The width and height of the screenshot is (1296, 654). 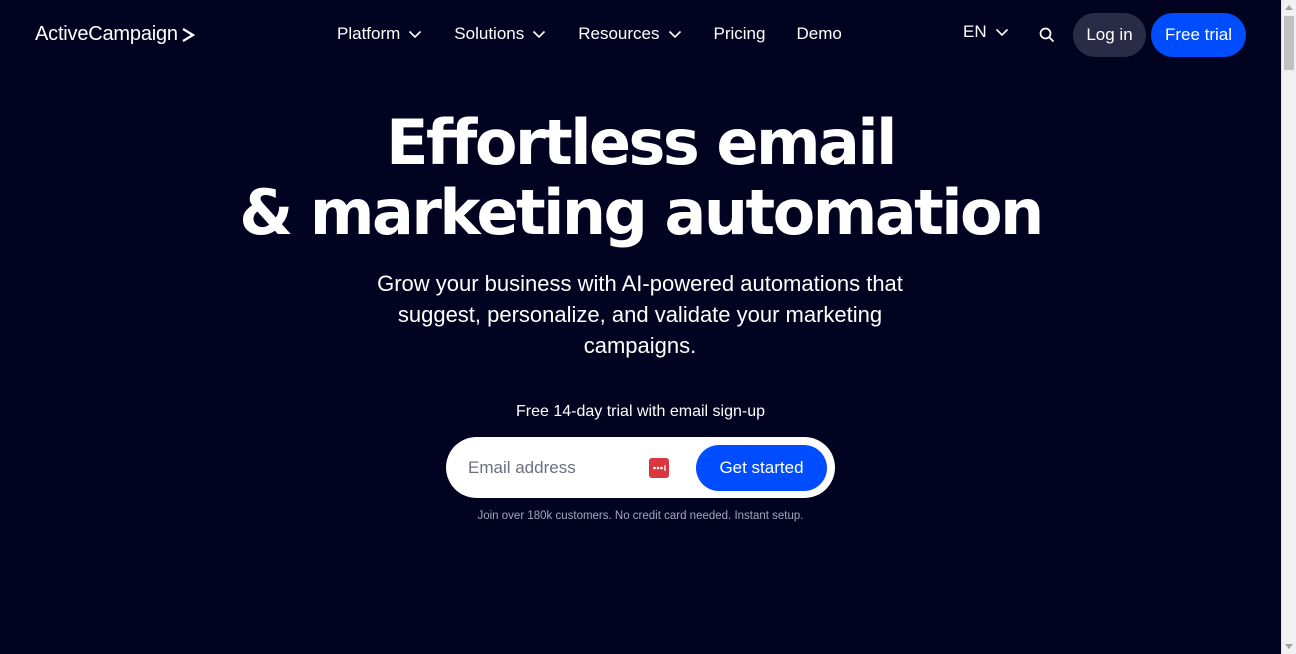 What do you see at coordinates (558, 468) in the screenshot?
I see `email-input` at bounding box center [558, 468].